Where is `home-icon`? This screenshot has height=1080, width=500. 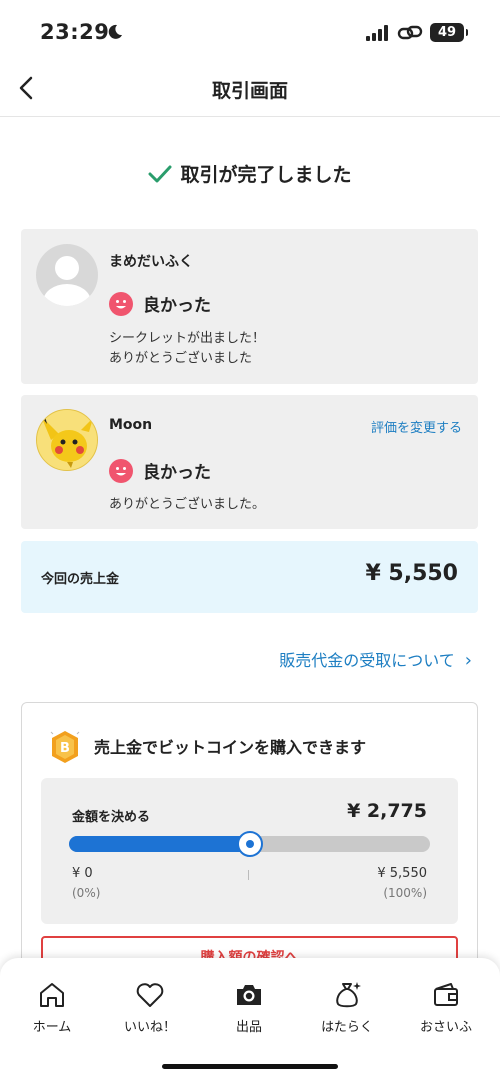
home-icon is located at coordinates (52, 995).